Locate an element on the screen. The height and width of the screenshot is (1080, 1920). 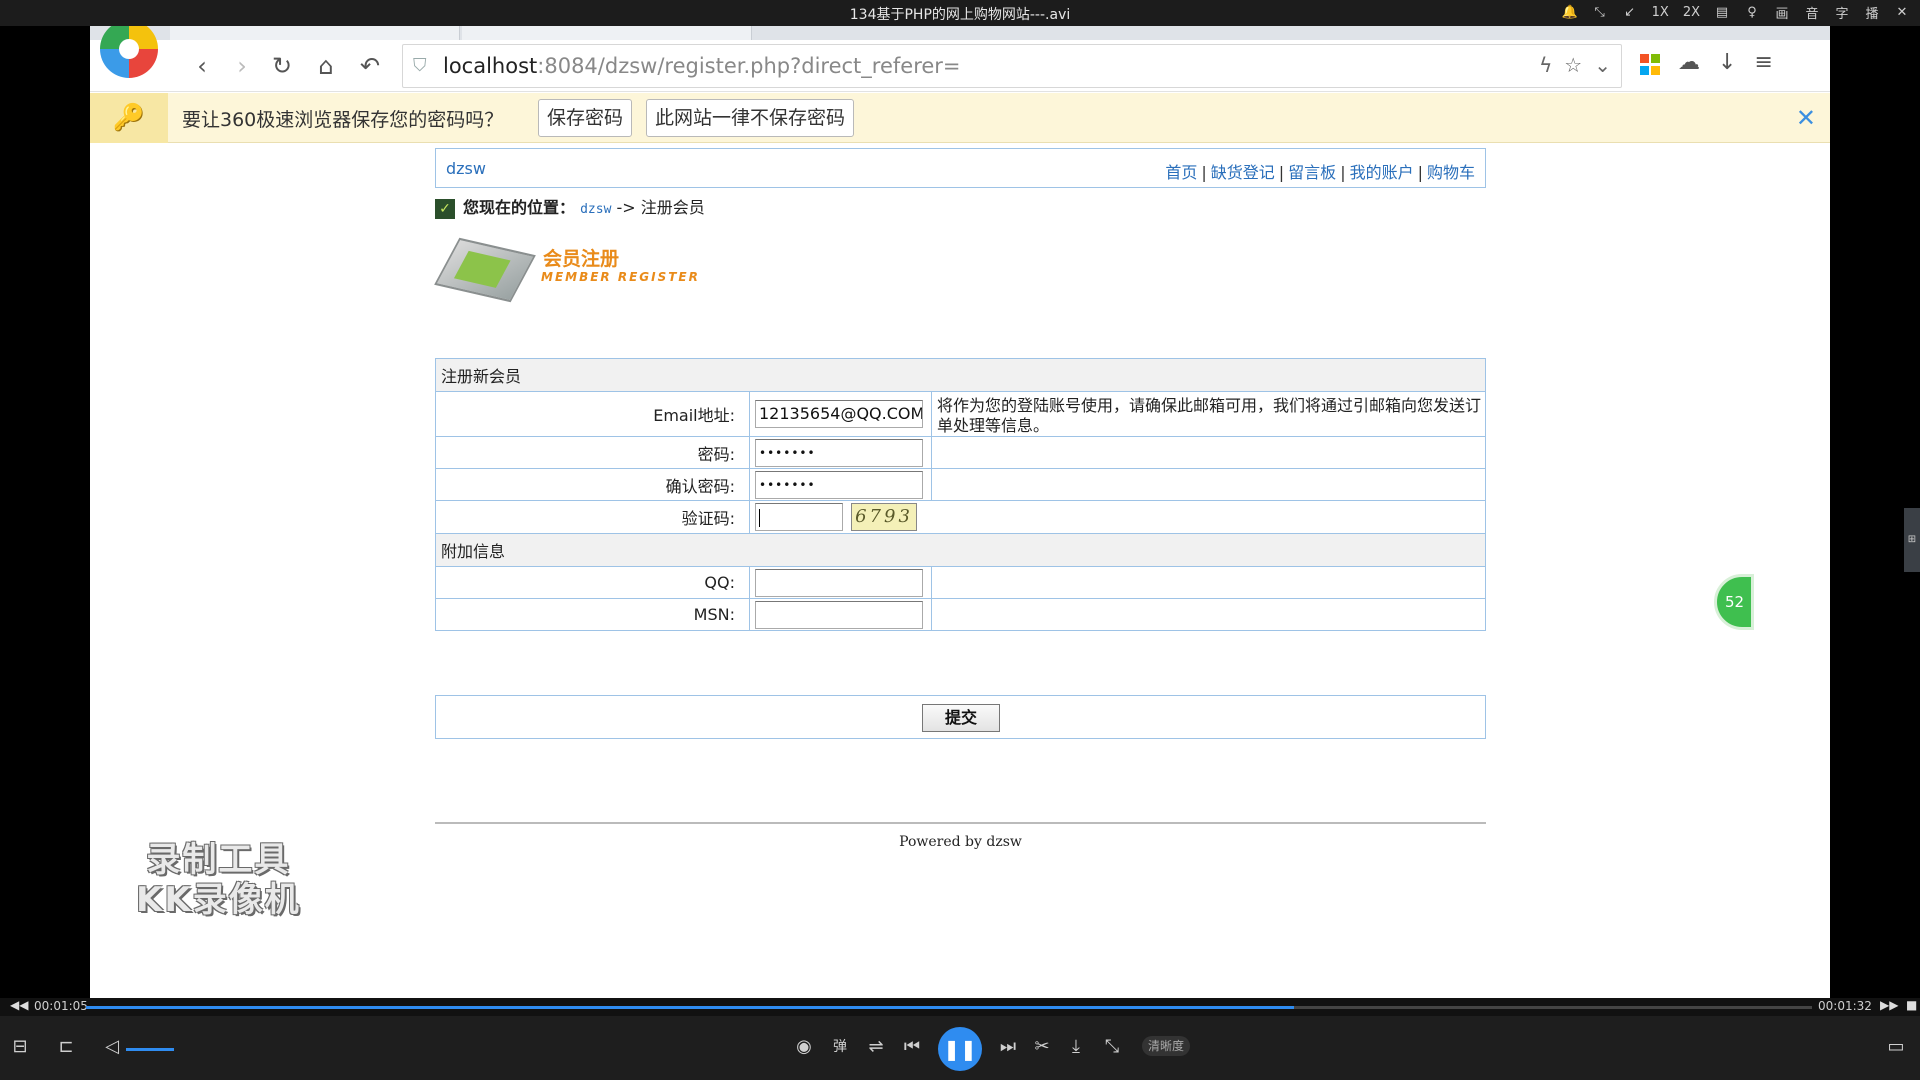
time-current: 00:01:05 is located at coordinates (61, 1006).